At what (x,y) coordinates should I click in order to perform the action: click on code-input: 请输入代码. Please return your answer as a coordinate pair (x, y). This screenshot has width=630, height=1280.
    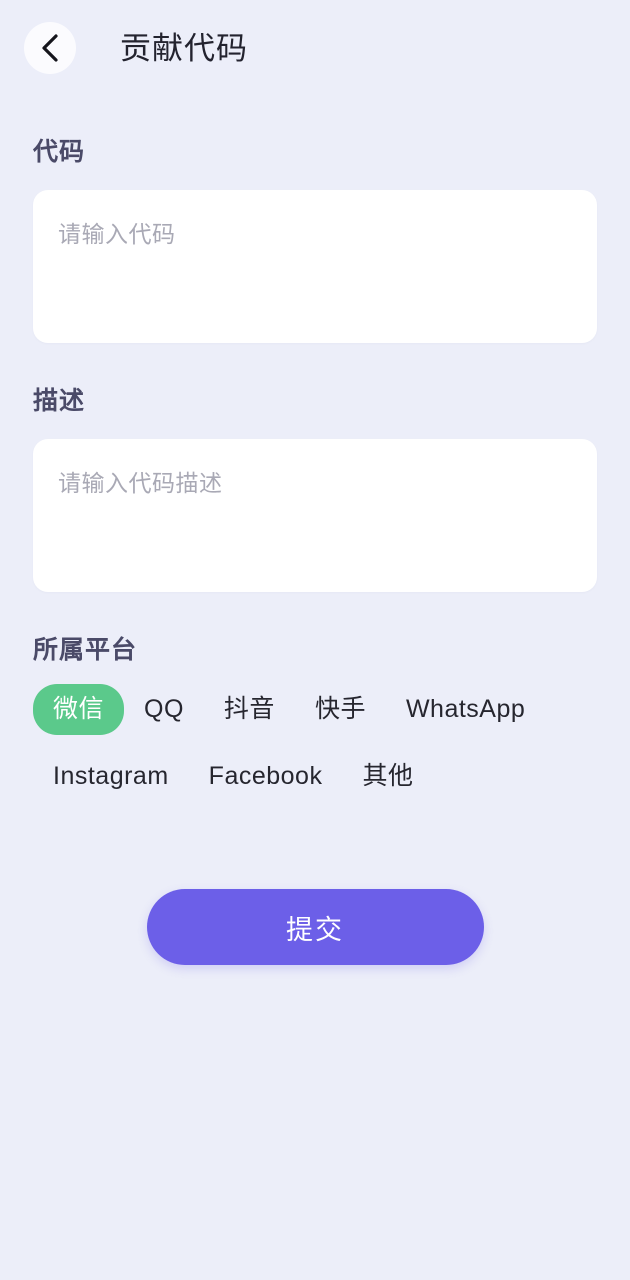
    Looking at the image, I should click on (315, 266).